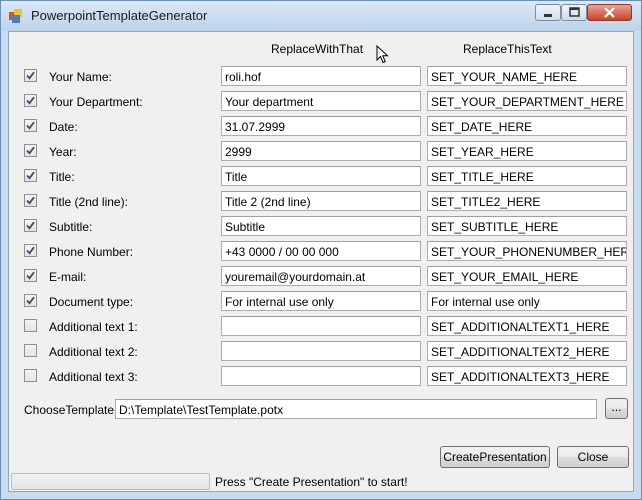  I want to click on mouse-cursor-icon, so click(382, 54).